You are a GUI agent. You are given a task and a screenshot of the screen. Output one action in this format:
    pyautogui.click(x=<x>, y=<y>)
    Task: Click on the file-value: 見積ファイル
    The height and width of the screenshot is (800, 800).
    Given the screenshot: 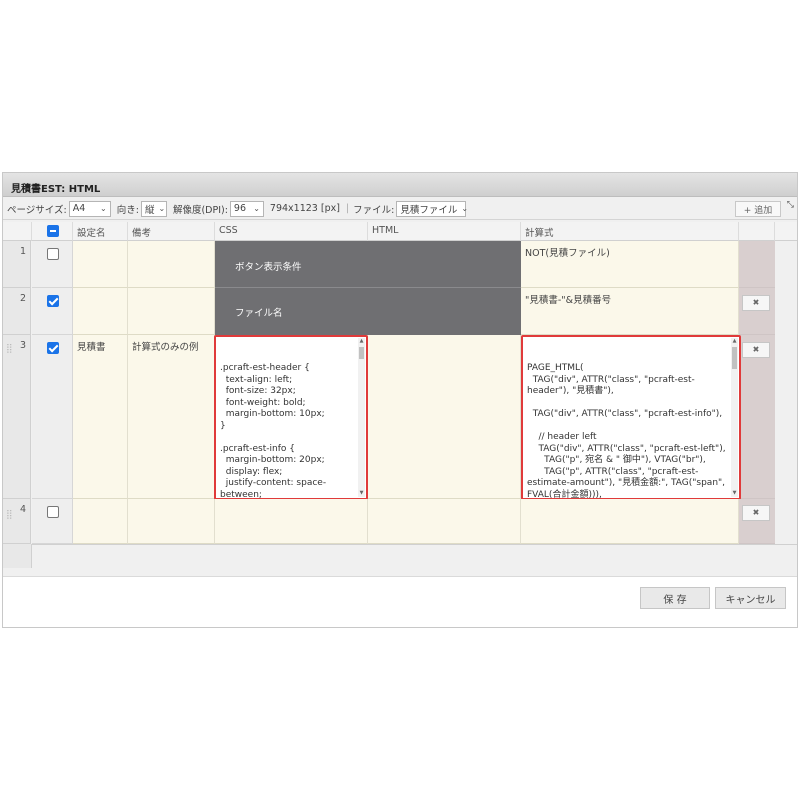 What is the action you would take?
    pyautogui.click(x=429, y=210)
    